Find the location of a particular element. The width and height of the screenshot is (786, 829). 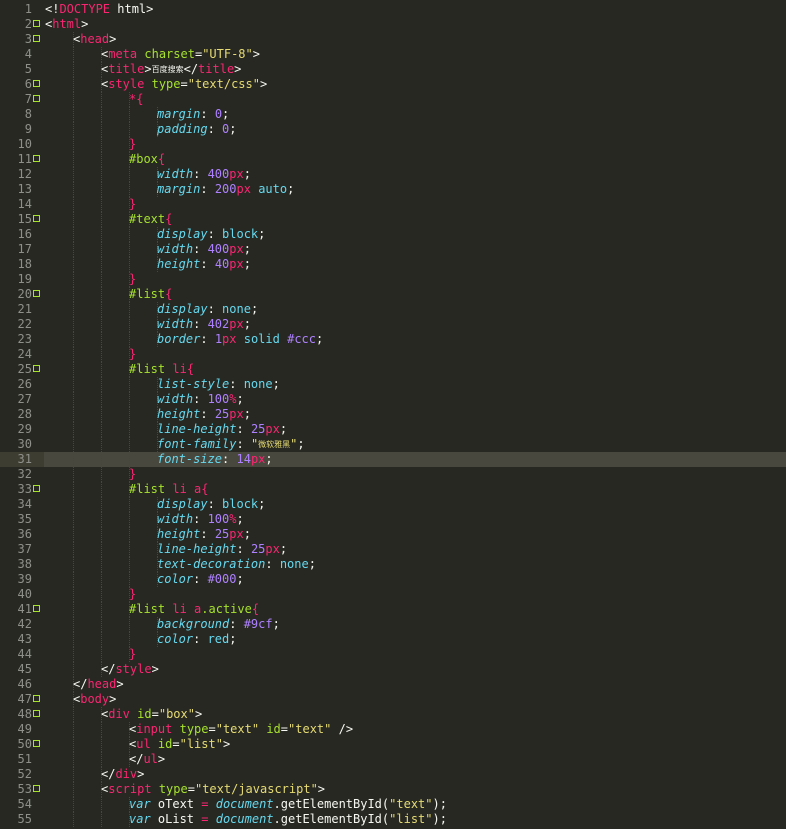

code-token: body is located at coordinates (95, 699).